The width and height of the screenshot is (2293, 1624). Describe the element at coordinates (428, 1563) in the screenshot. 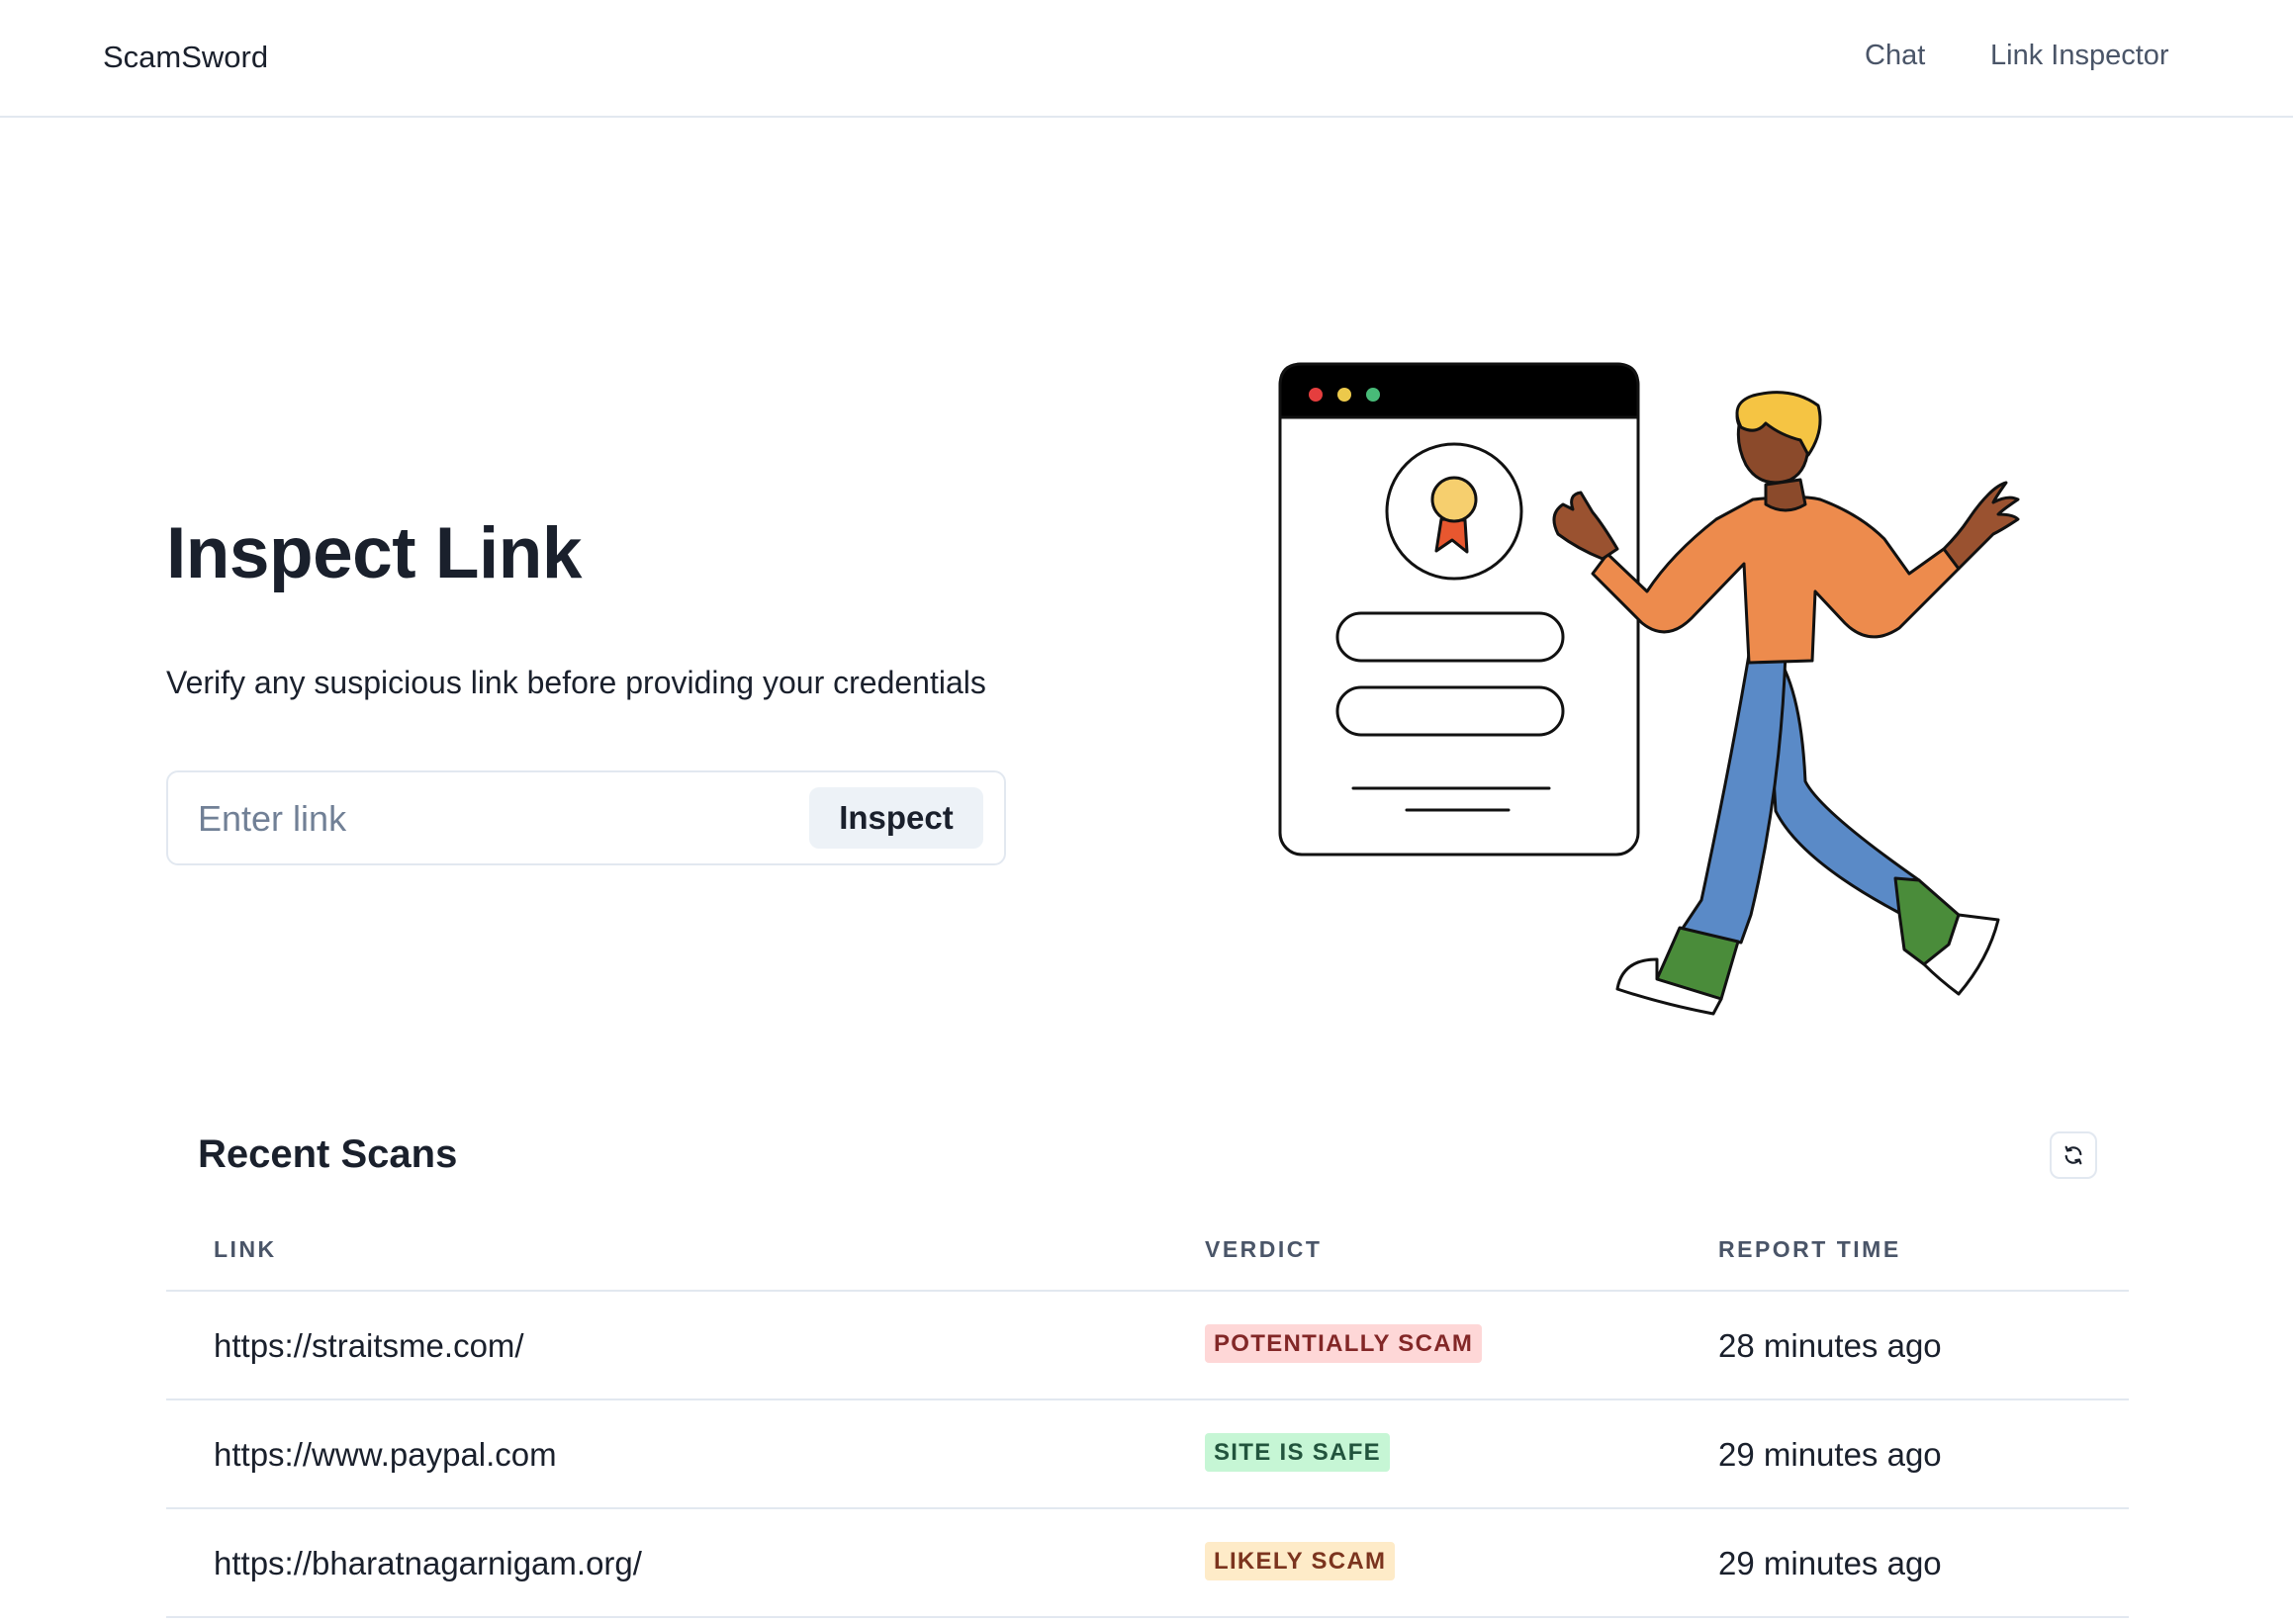

I see `scan-link: https://bharatnagarnigam.org/` at that location.